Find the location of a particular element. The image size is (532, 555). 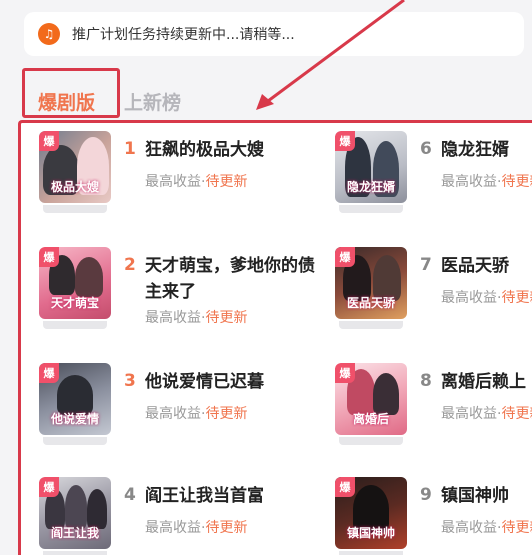

drama-title: 他说爱情已迟暮 is located at coordinates (204, 382).